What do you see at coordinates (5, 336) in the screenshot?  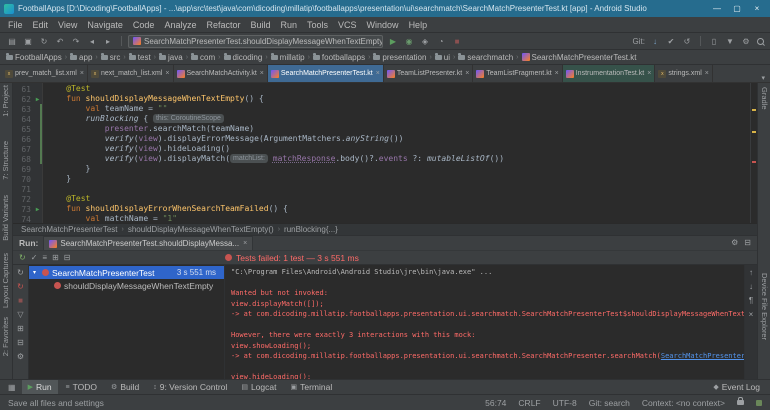 I see `tool-window-button-2-favorites: 2: Favorites` at bounding box center [5, 336].